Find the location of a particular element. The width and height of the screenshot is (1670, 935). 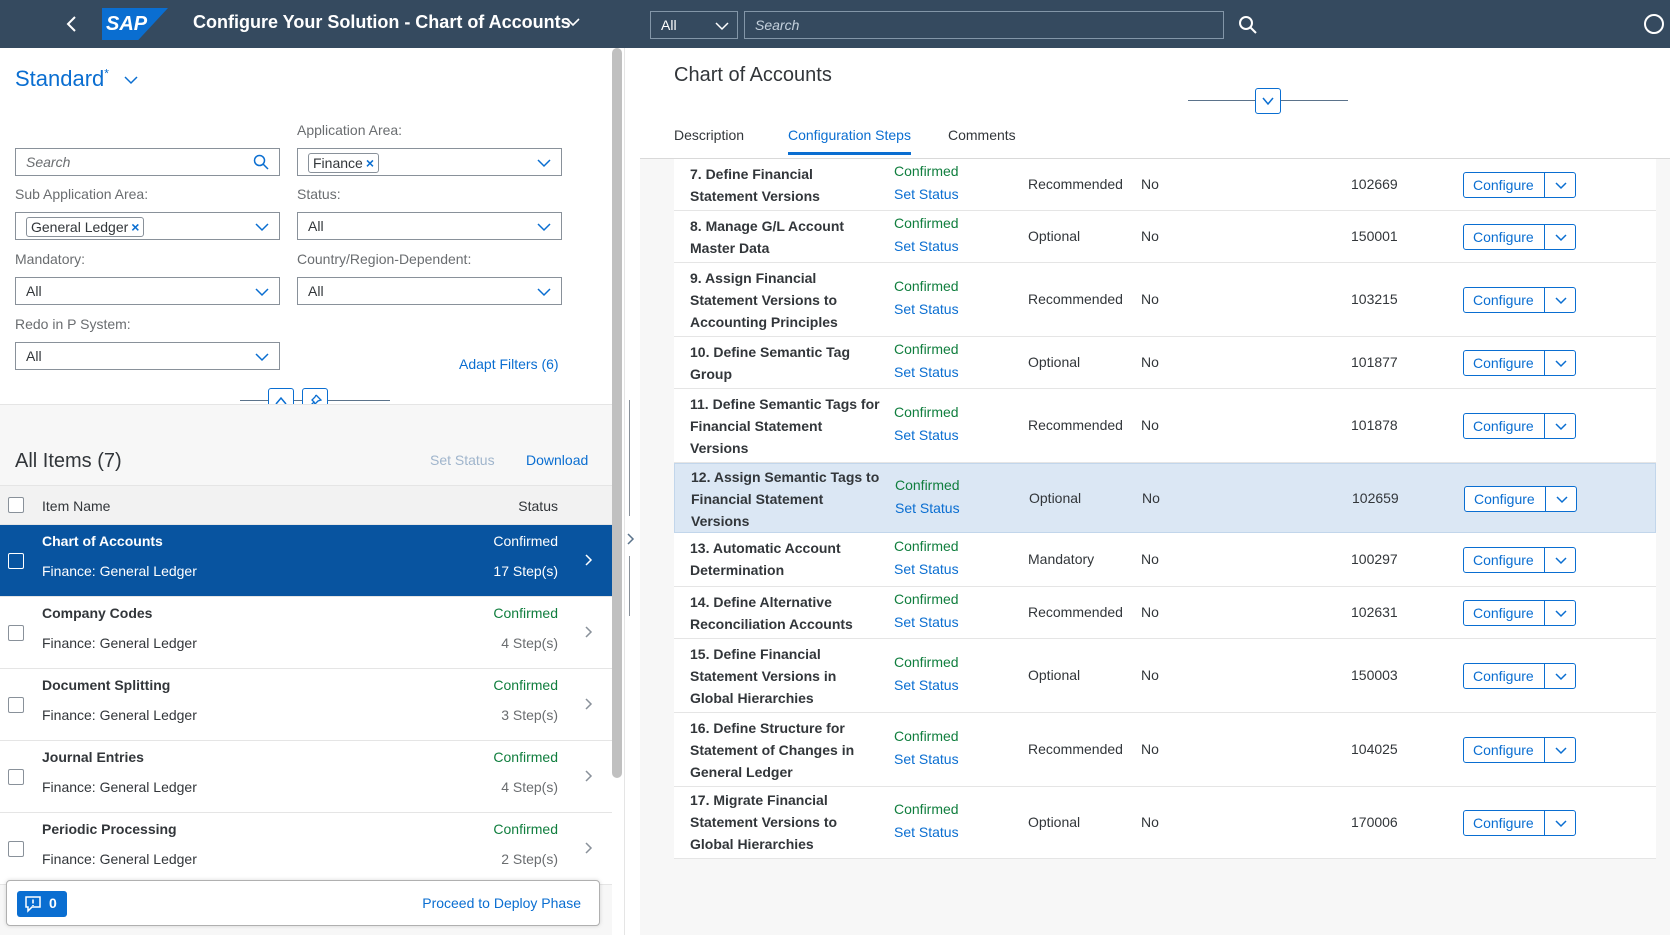

chevron-left-icon is located at coordinates (71, 24).